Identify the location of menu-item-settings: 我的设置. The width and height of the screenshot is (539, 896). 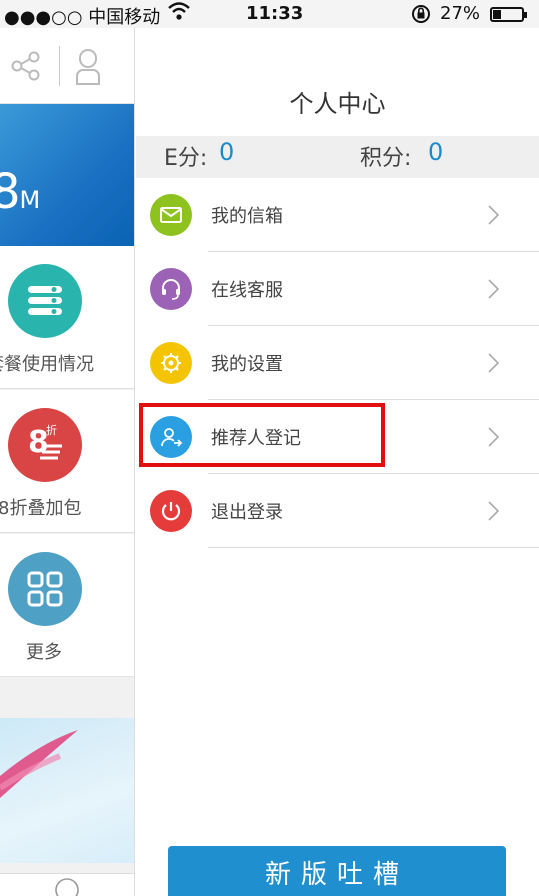
(337, 363).